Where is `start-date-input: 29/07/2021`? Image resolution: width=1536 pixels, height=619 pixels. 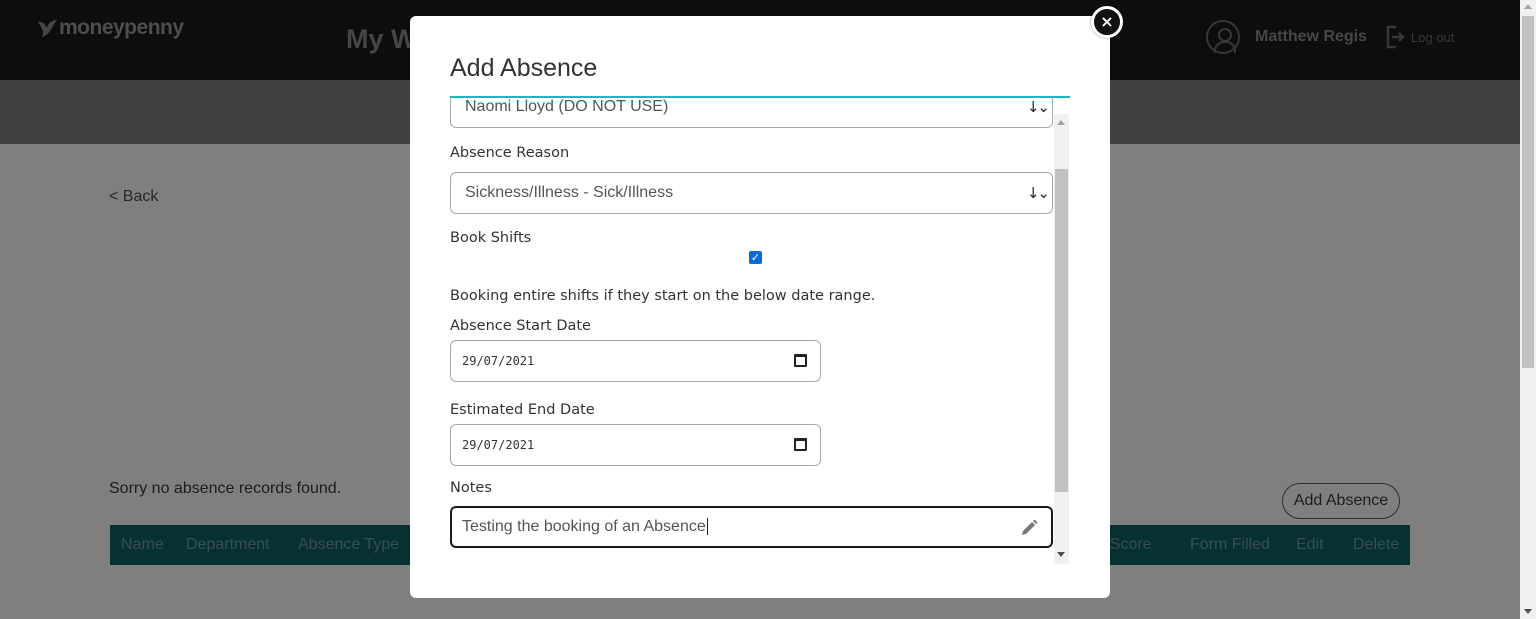 start-date-input: 29/07/2021 is located at coordinates (635, 361).